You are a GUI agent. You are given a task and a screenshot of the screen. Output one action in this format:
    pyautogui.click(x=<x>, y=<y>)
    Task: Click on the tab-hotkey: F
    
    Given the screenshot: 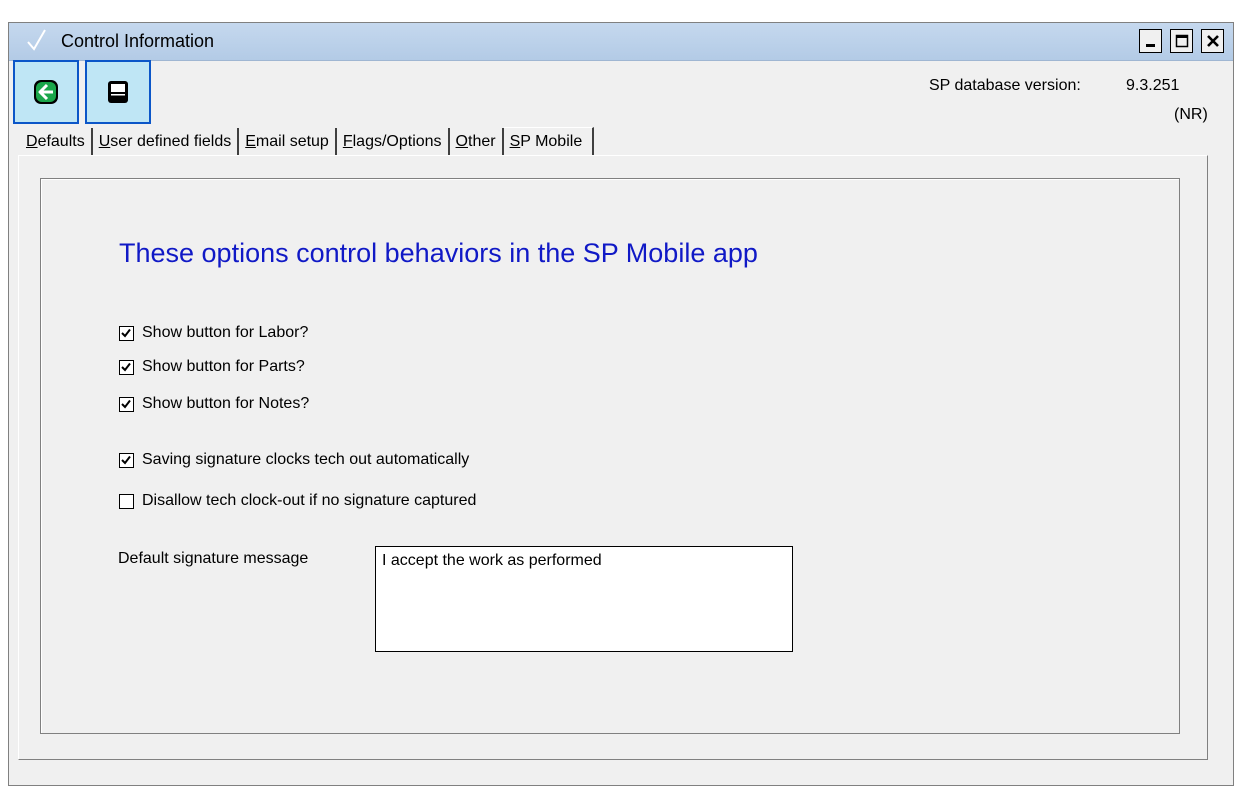 What is the action you would take?
    pyautogui.click(x=347, y=141)
    